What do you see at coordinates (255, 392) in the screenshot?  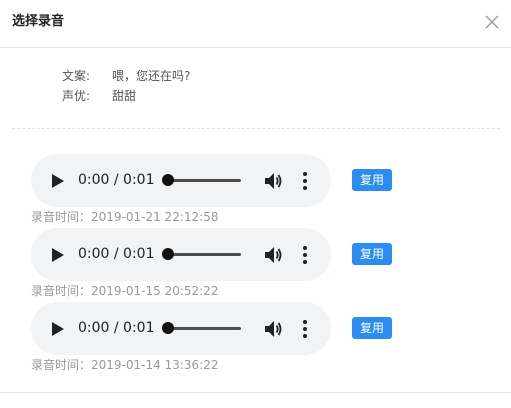 I see `footer-divider` at bounding box center [255, 392].